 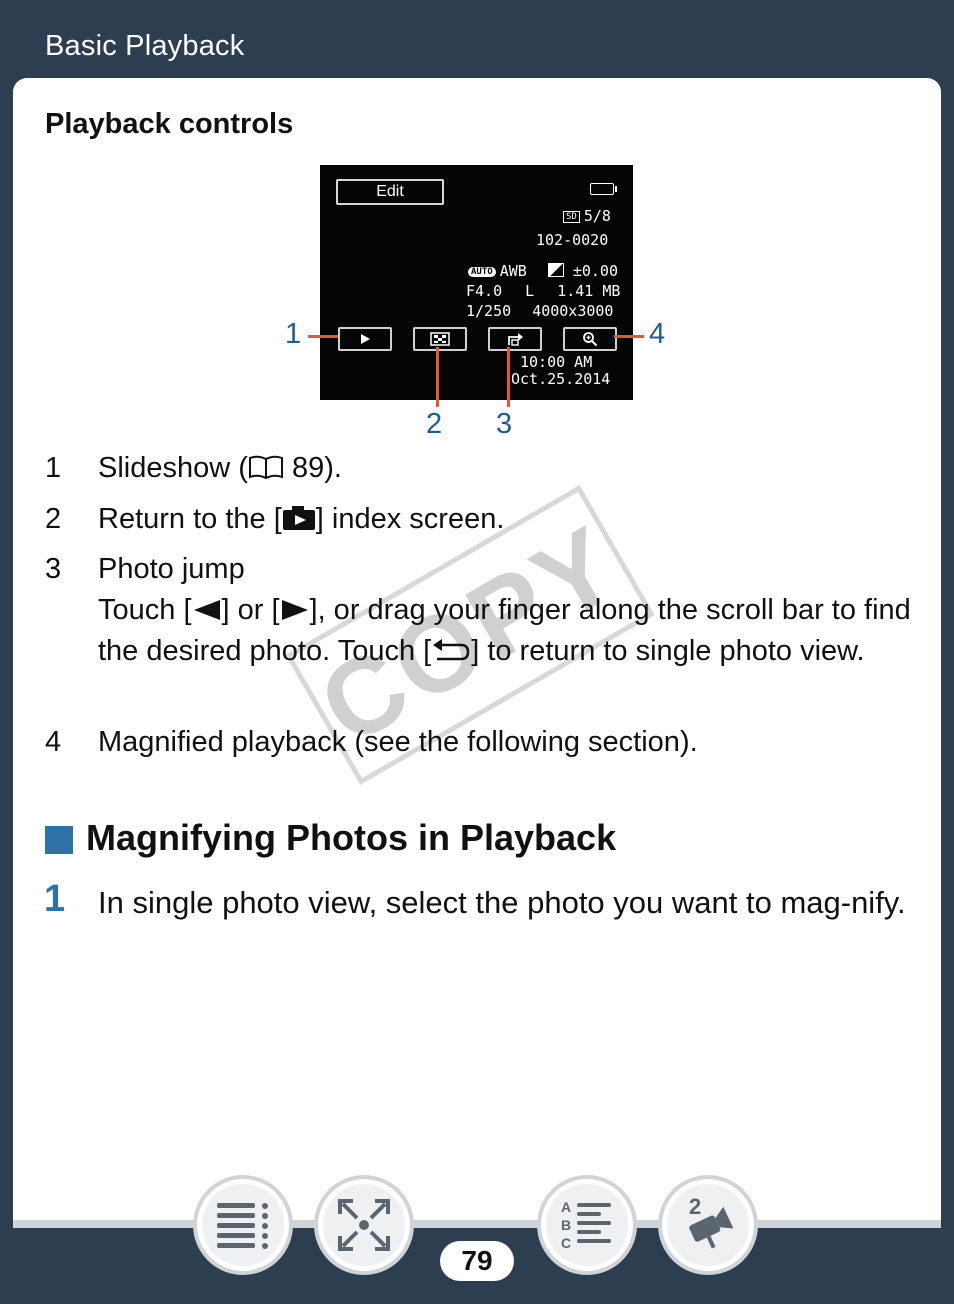 I want to click on callout-2-leader, so click(x=437, y=377).